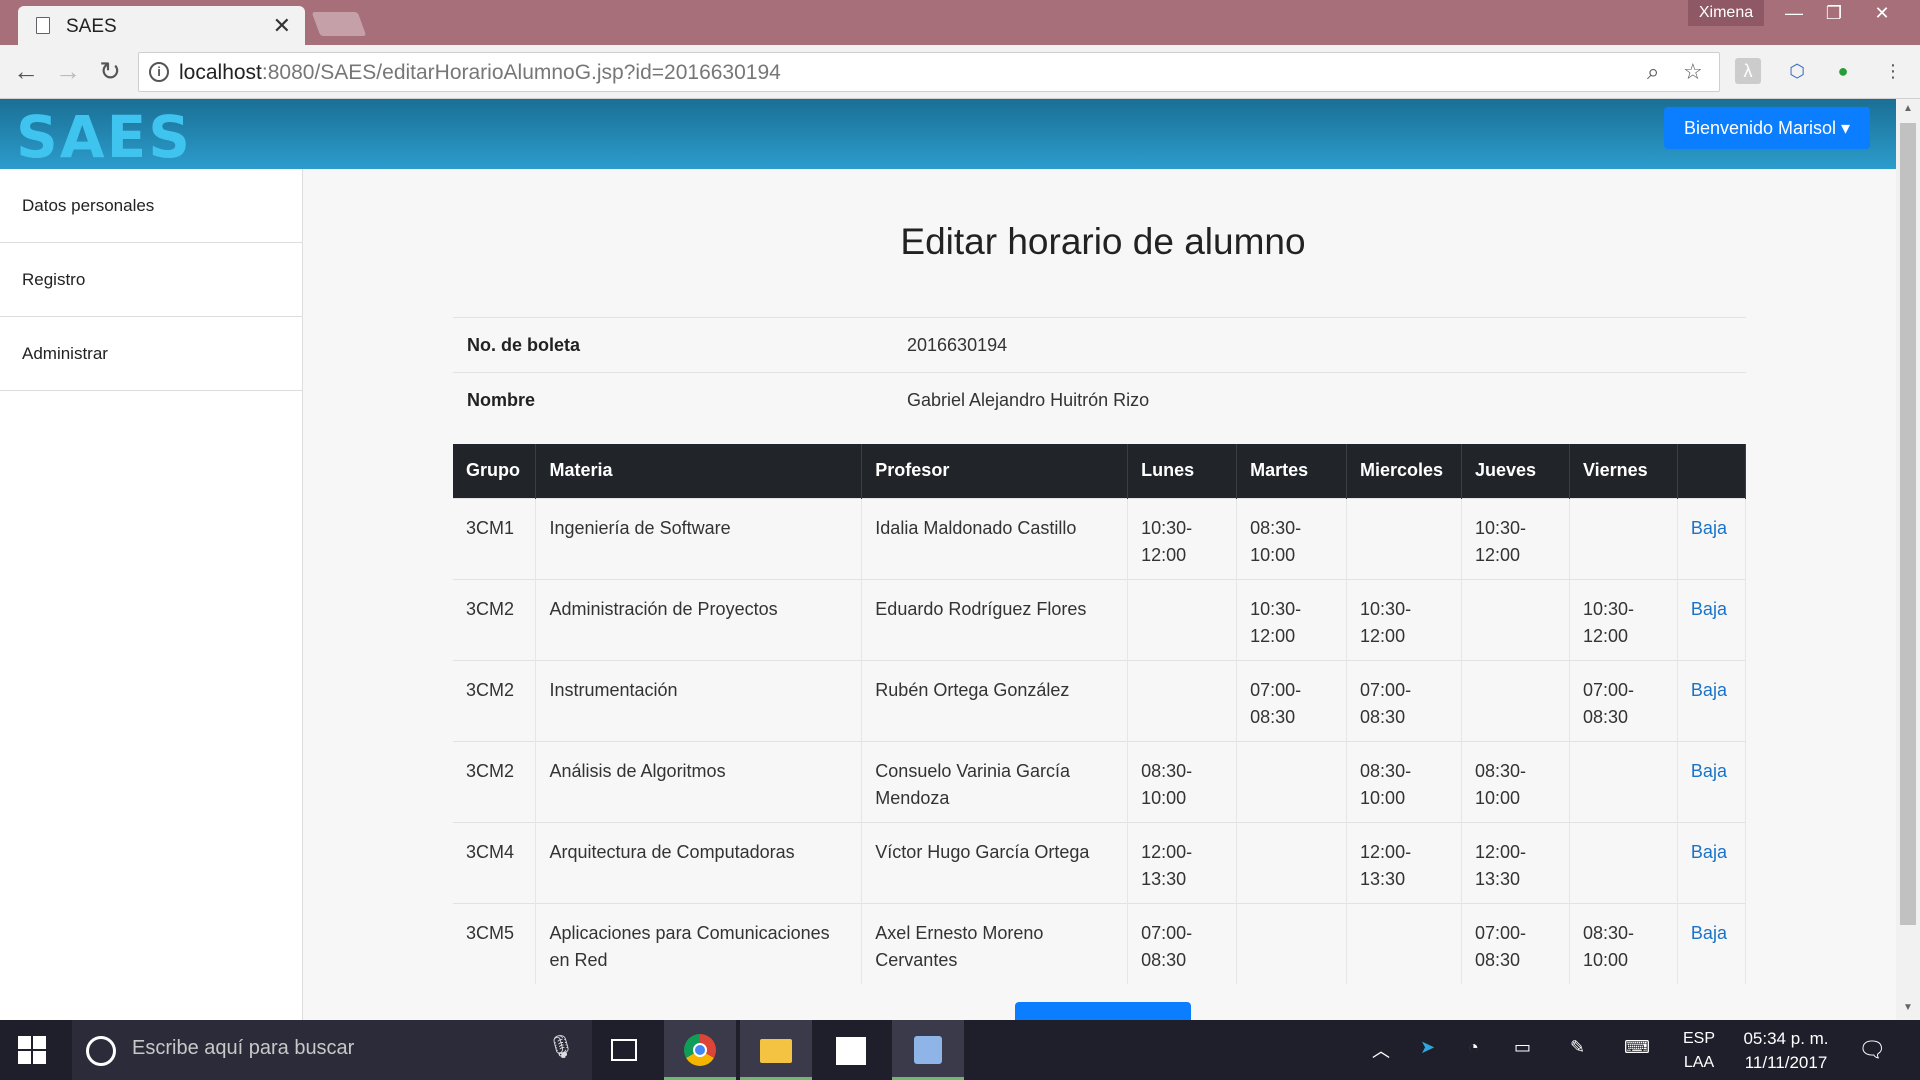  I want to click on reload-icon: ↻, so click(110, 71).